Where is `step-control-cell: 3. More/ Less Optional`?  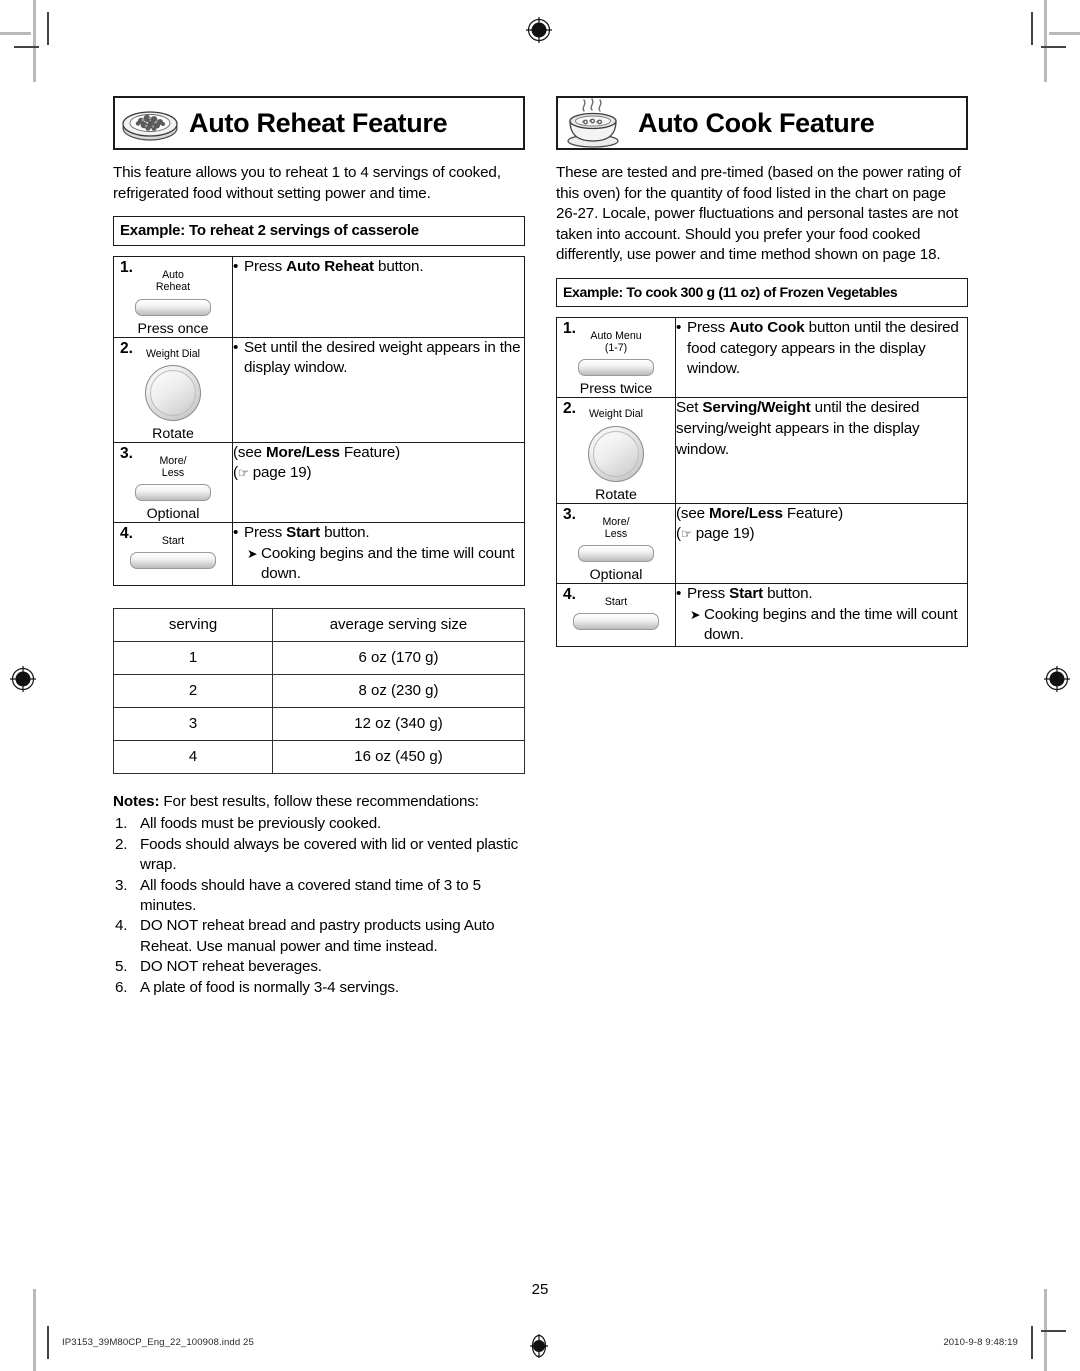 step-control-cell: 3. More/ Less Optional is located at coordinates (616, 543).